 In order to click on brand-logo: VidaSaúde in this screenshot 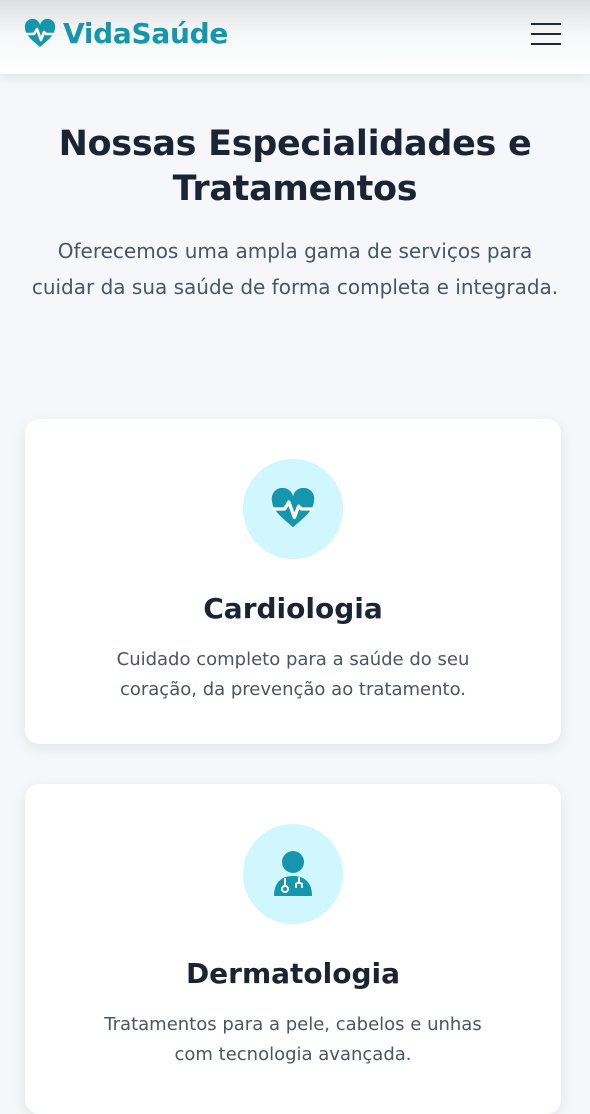, I will do `click(126, 34)`.